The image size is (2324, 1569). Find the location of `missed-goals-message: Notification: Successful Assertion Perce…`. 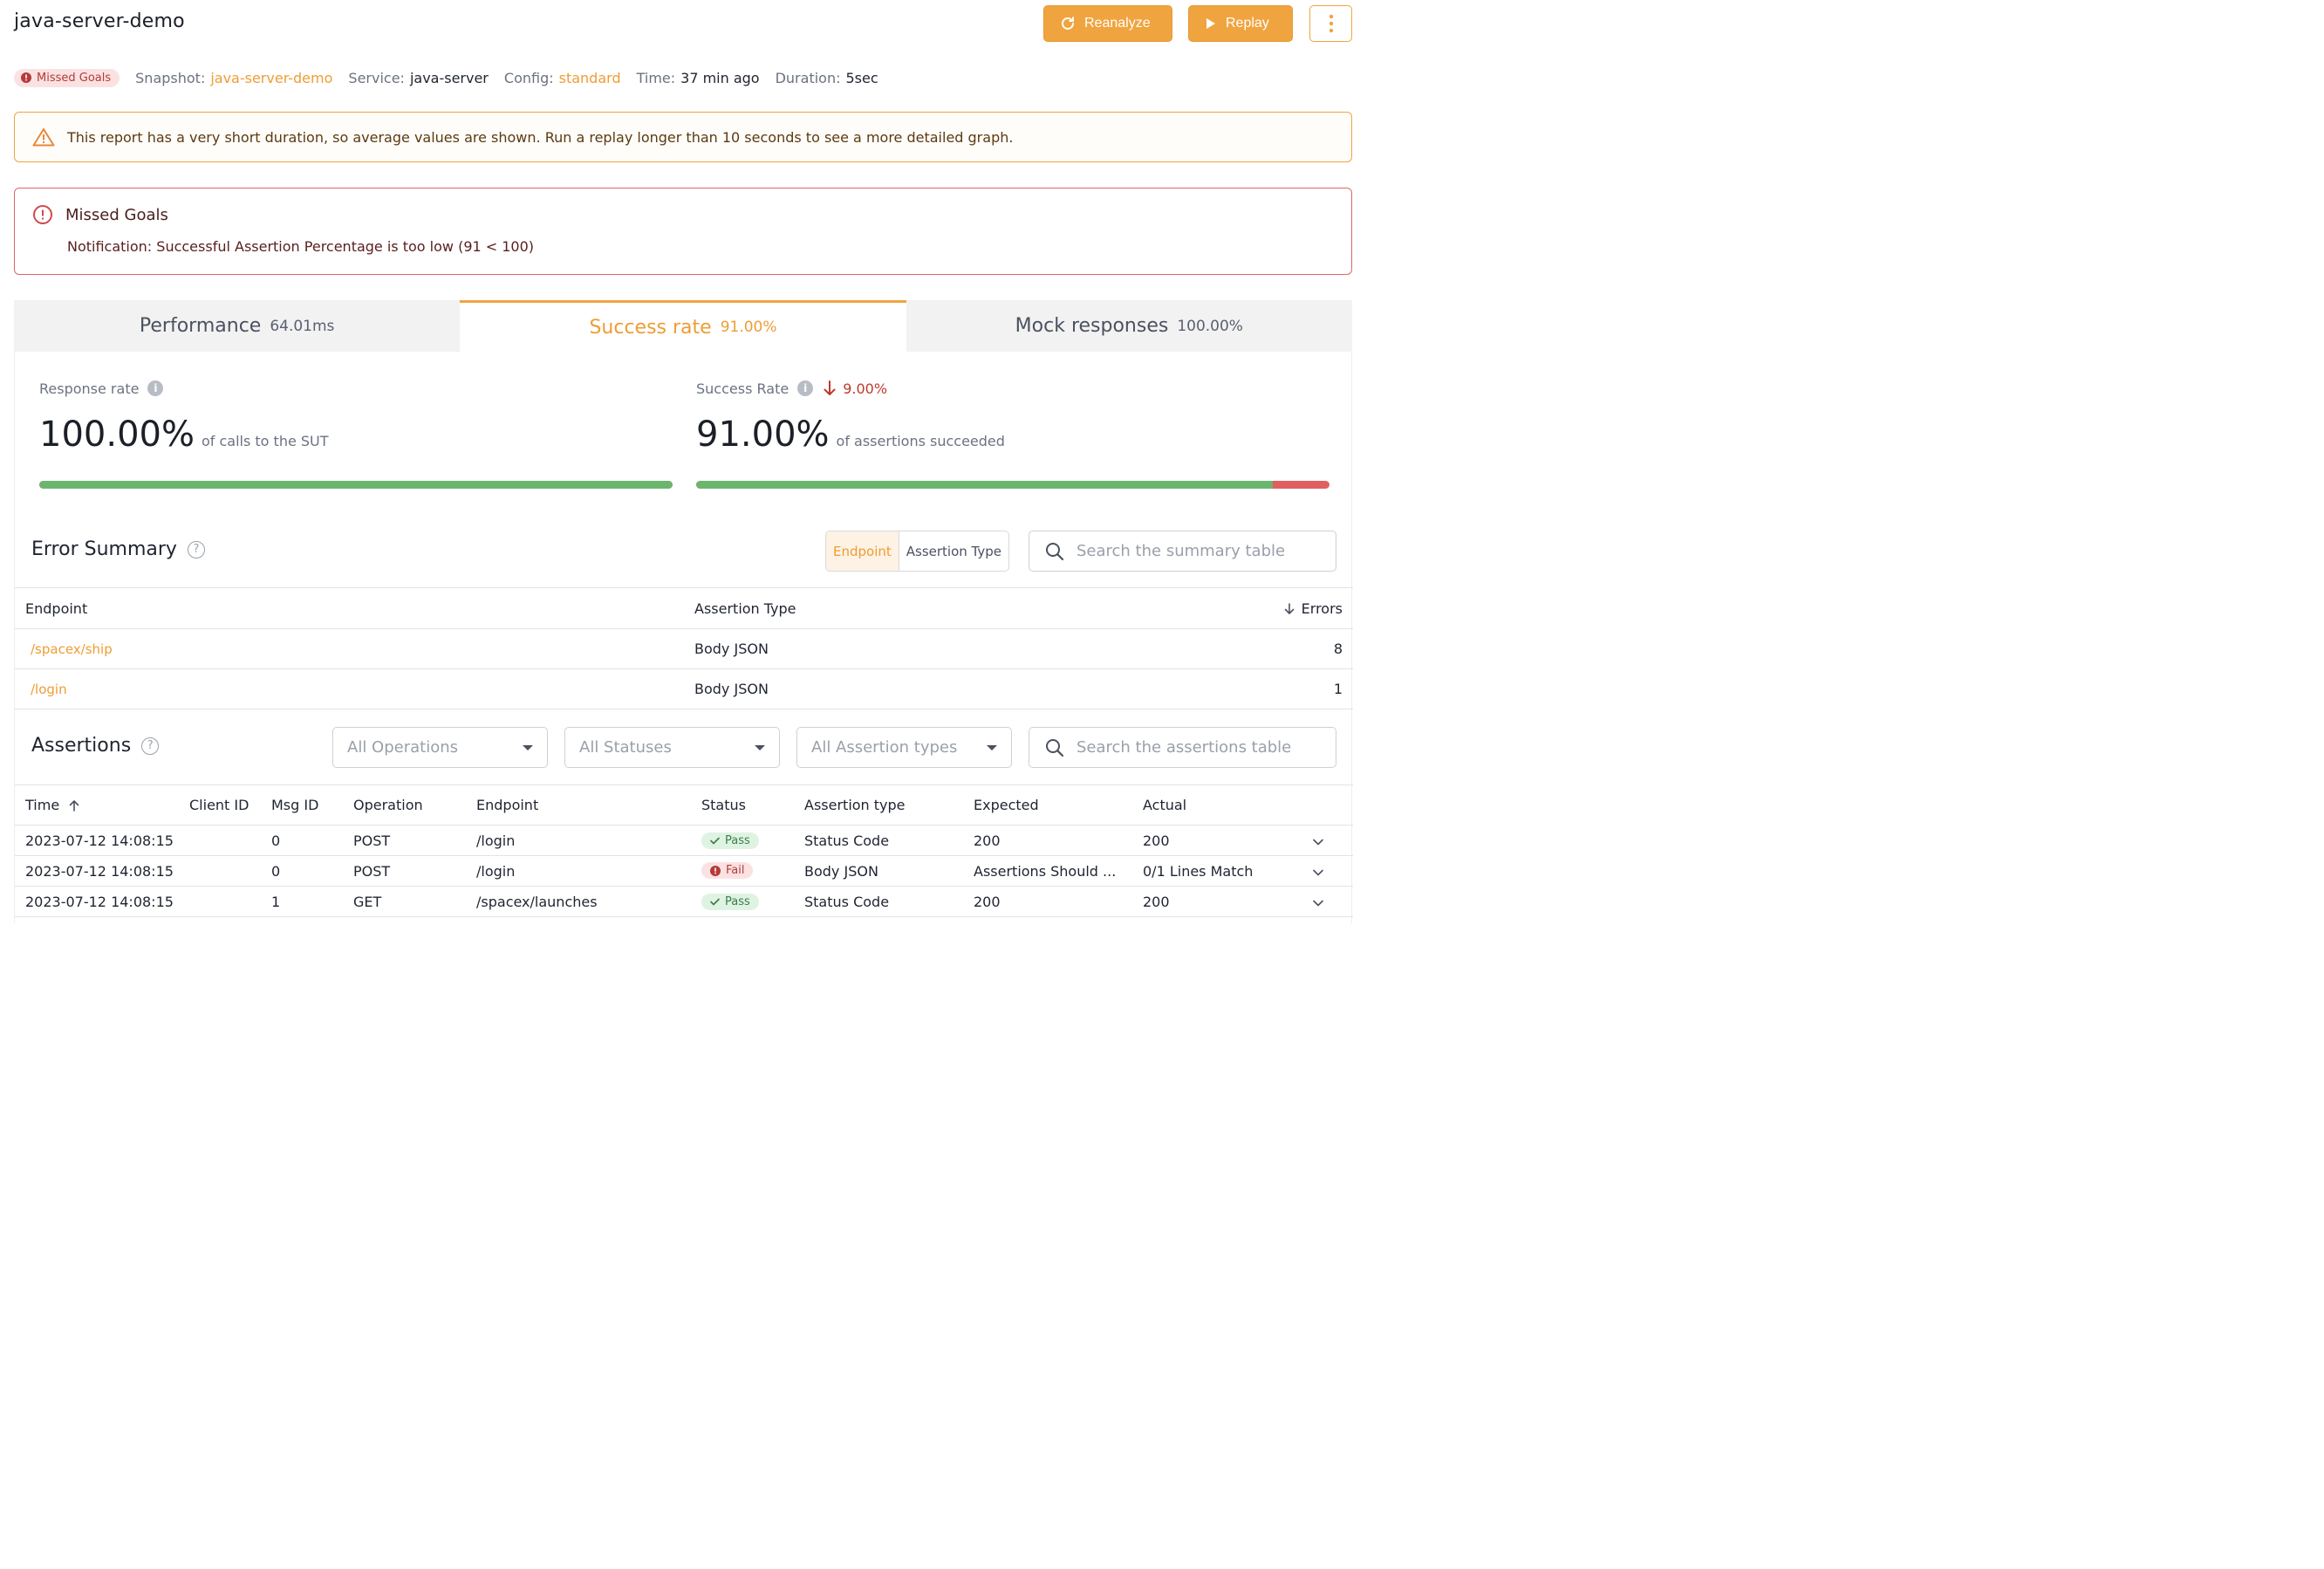

missed-goals-message: Notification: Successful Assertion Perce… is located at coordinates (301, 246).